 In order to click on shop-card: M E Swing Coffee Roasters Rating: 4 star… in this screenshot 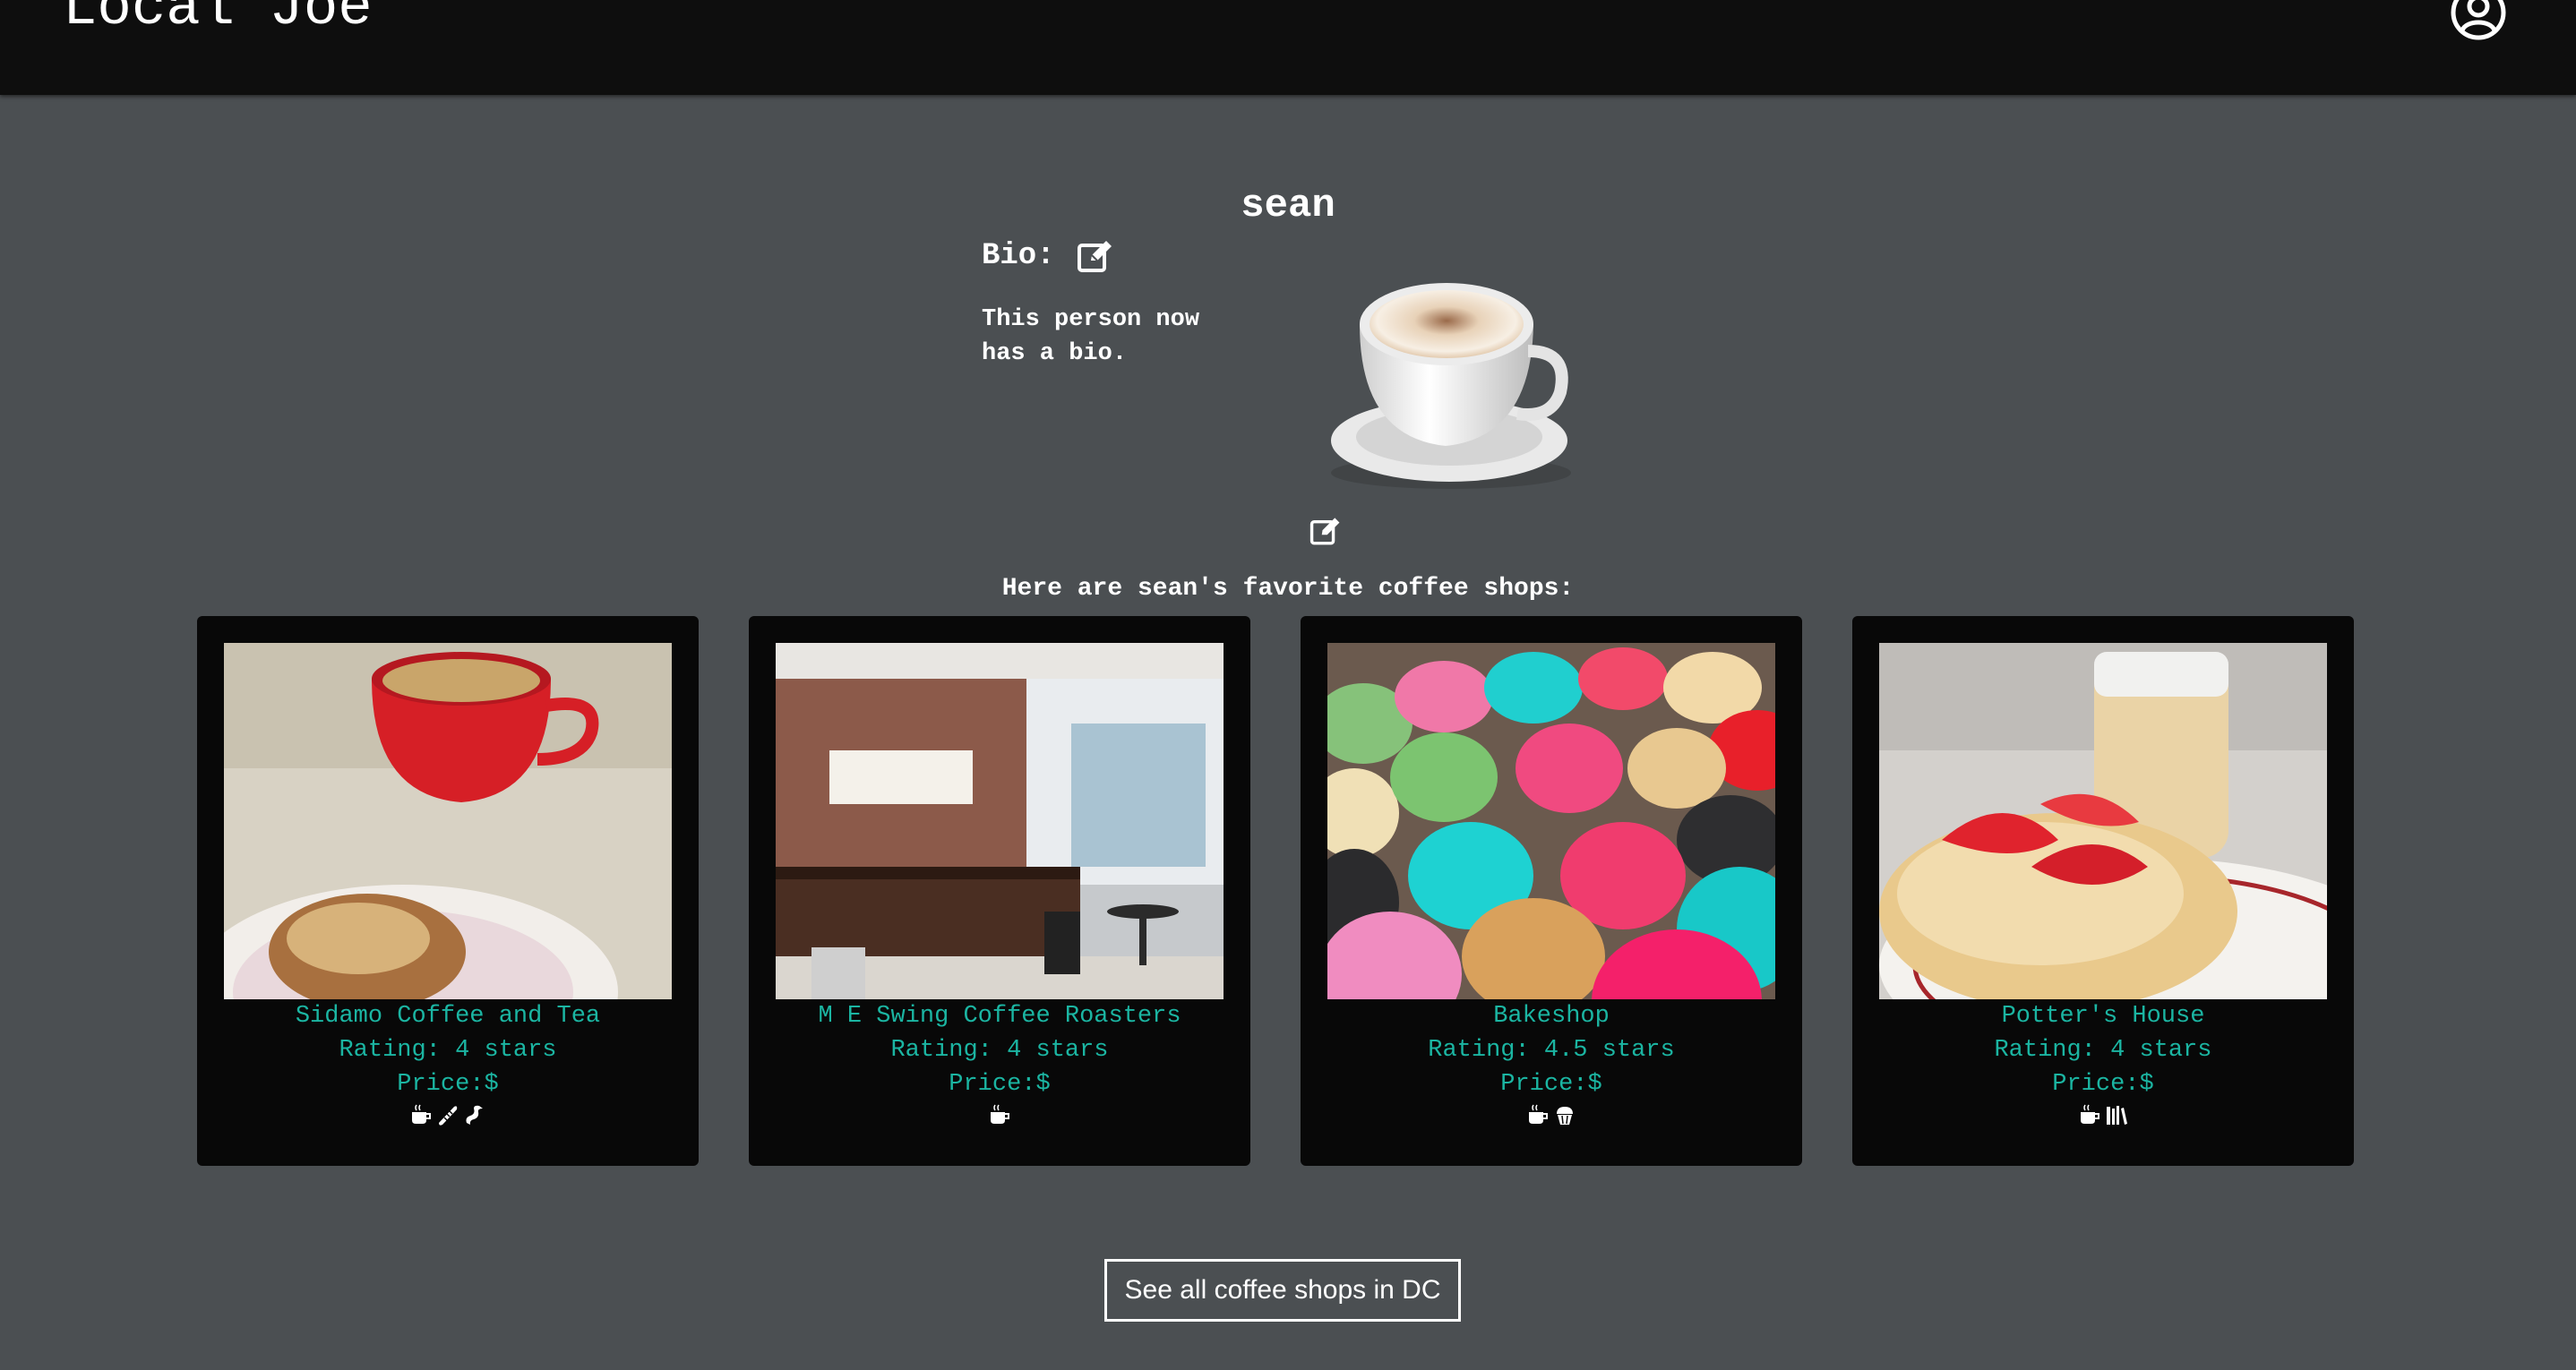, I will do `click(999, 891)`.